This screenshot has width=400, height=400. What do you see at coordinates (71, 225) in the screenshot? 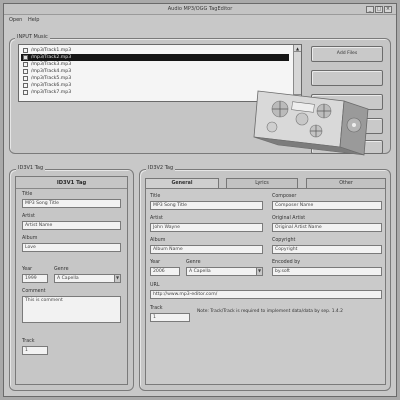
I see `v1-artist-field: Artist Name` at bounding box center [71, 225].